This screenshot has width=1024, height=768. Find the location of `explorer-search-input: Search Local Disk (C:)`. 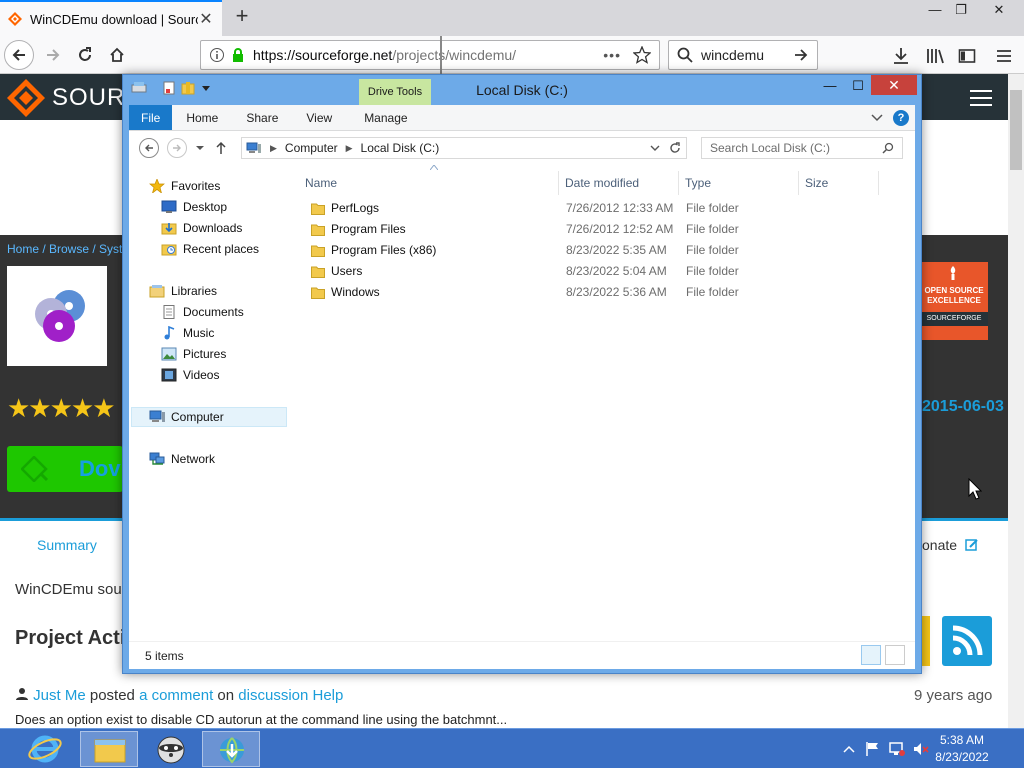

explorer-search-input: Search Local Disk (C:) is located at coordinates (802, 148).